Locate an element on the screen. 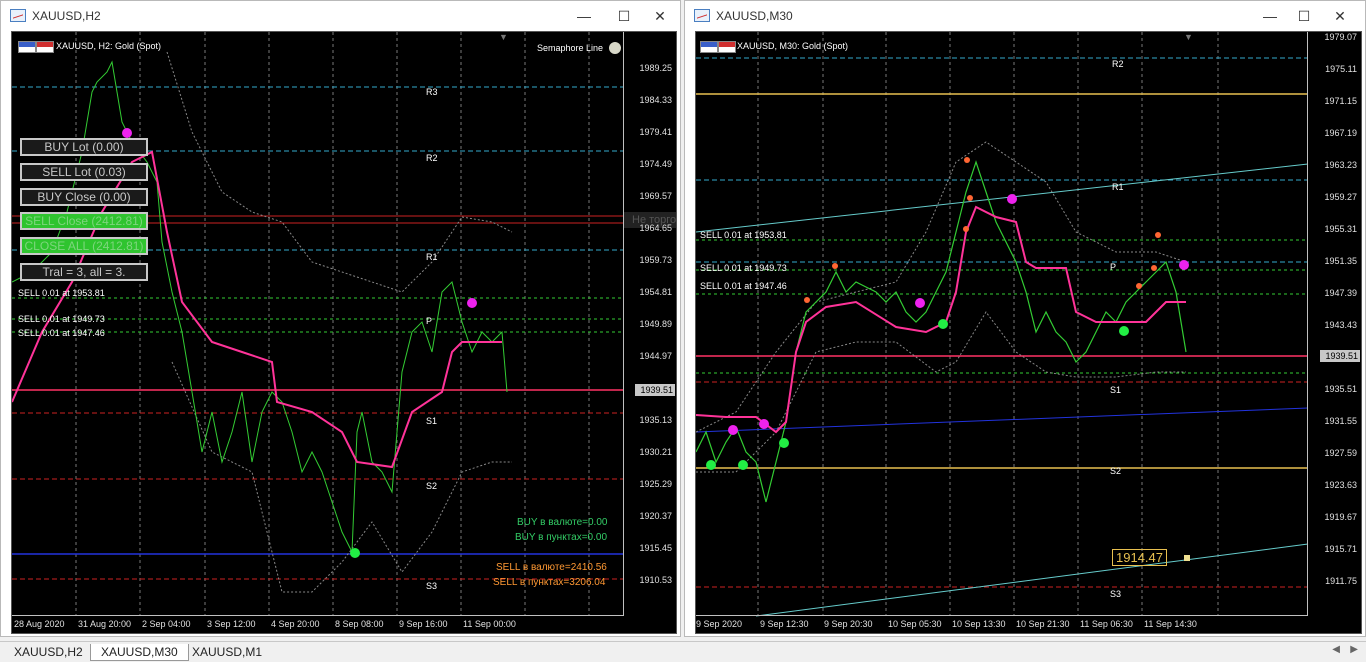  y-tick: 1923.63 is located at coordinates (1340, 485).